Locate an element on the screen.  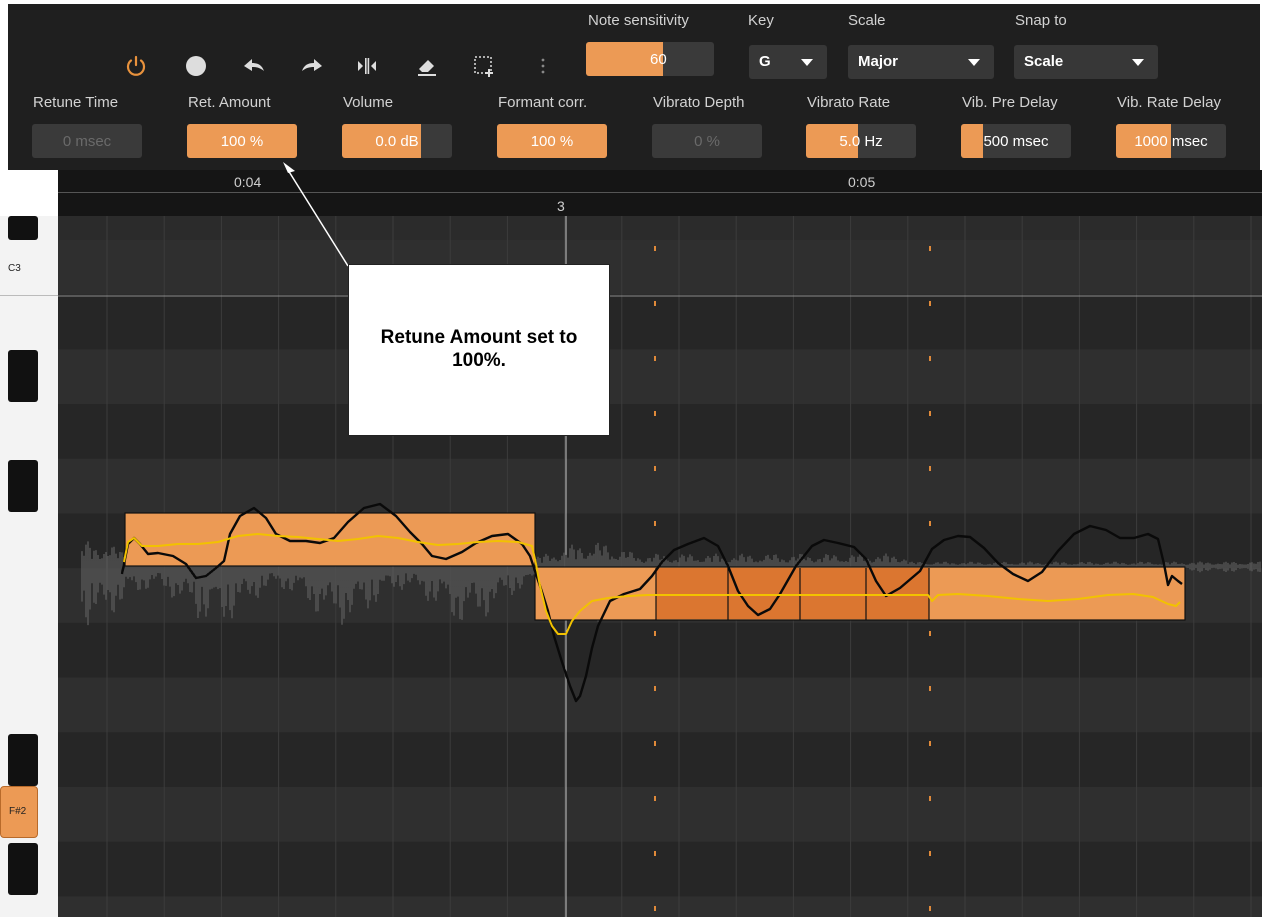
param-value: 500 msec is located at coordinates (1016, 141).